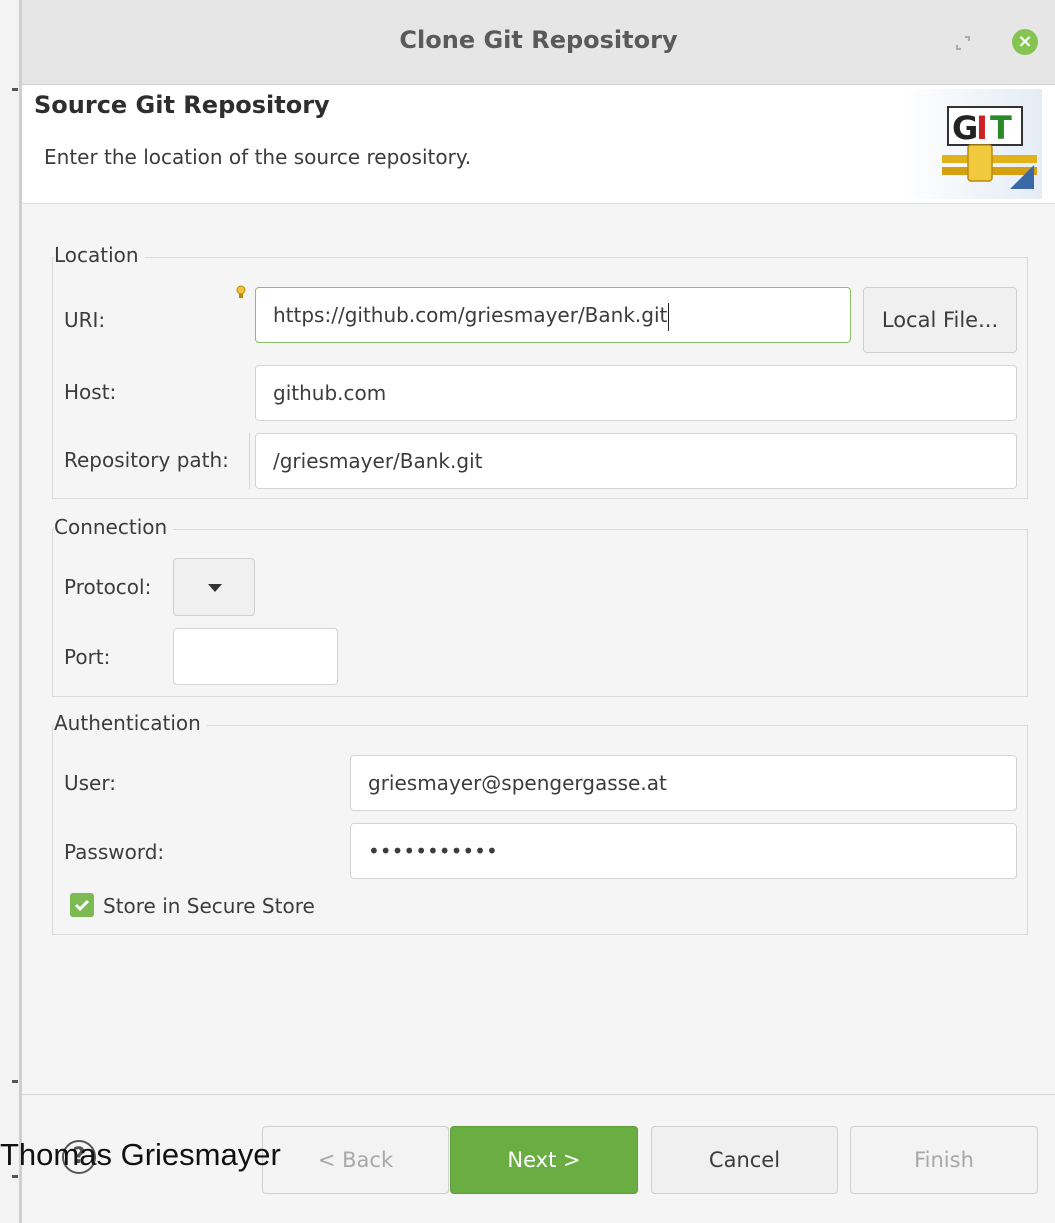  Describe the element at coordinates (470, 315) in the screenshot. I see `uri-value: https://github.com/griesmayer/Bank.git` at that location.